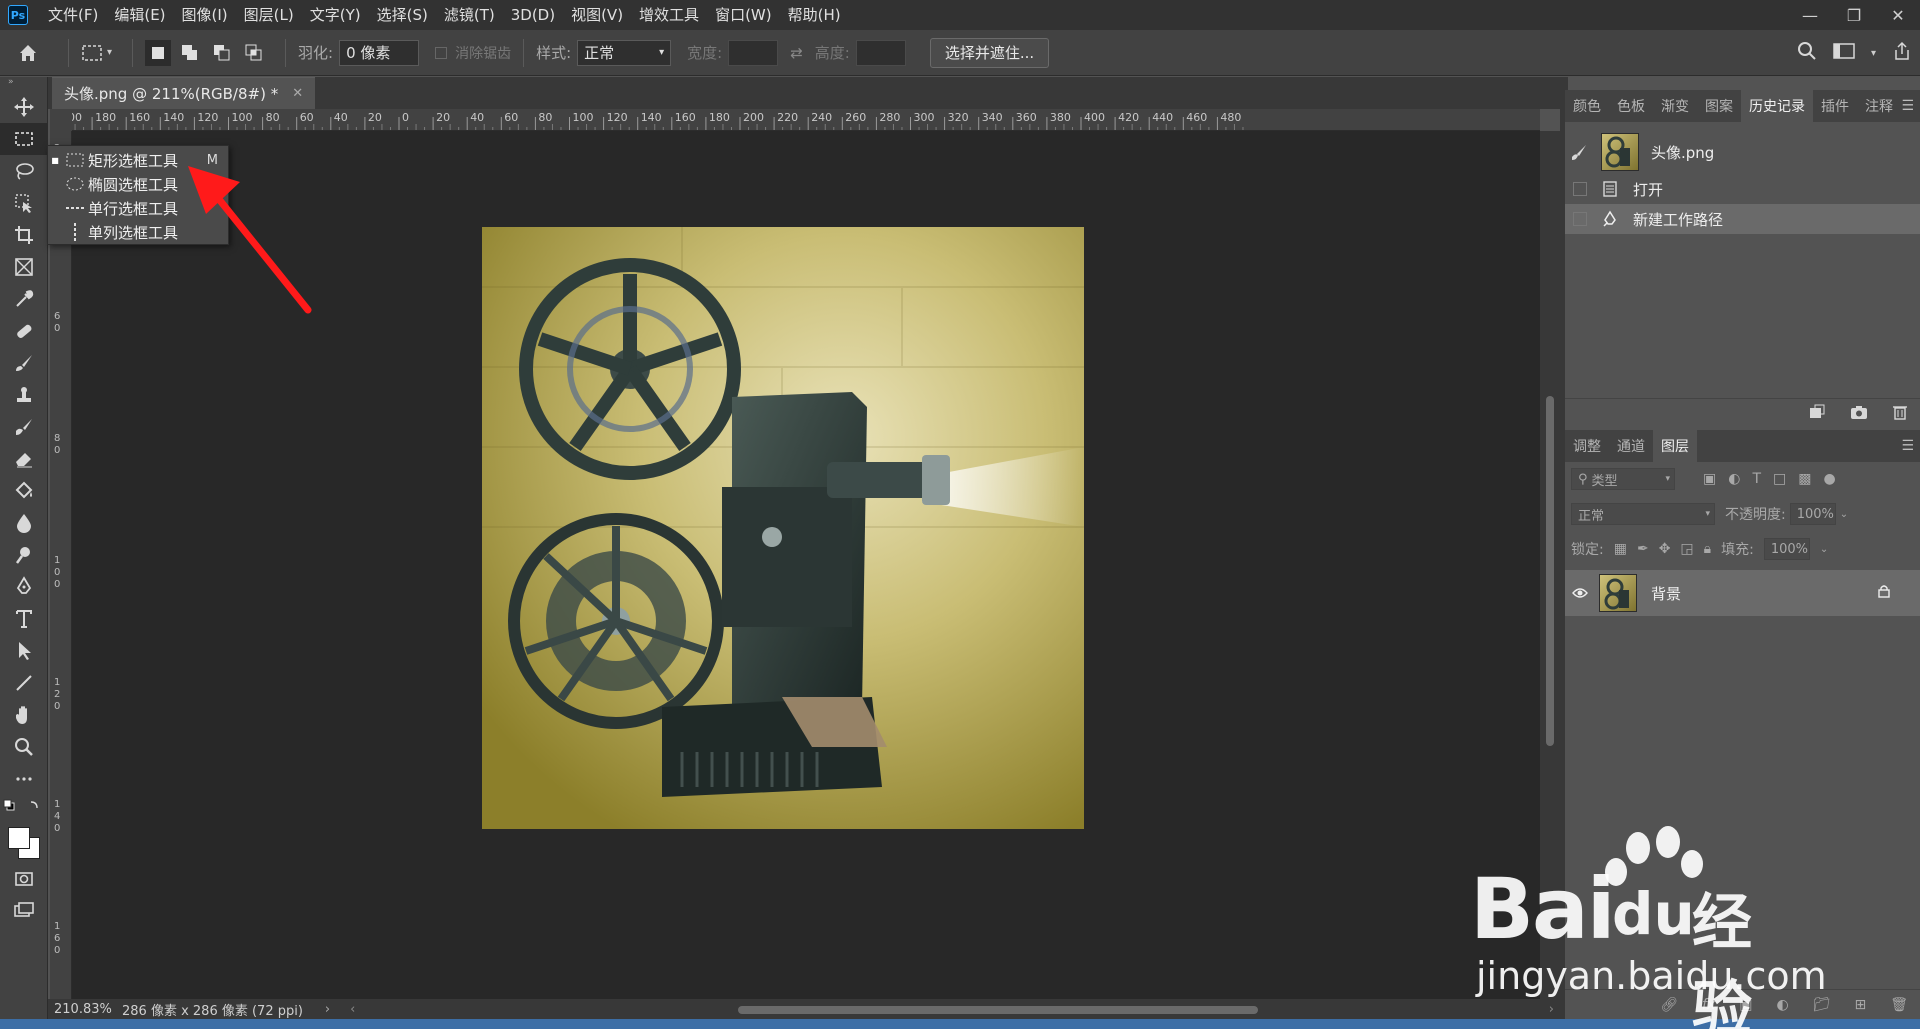 This screenshot has width=1920, height=1029. I want to click on add-selection-button, so click(190, 53).